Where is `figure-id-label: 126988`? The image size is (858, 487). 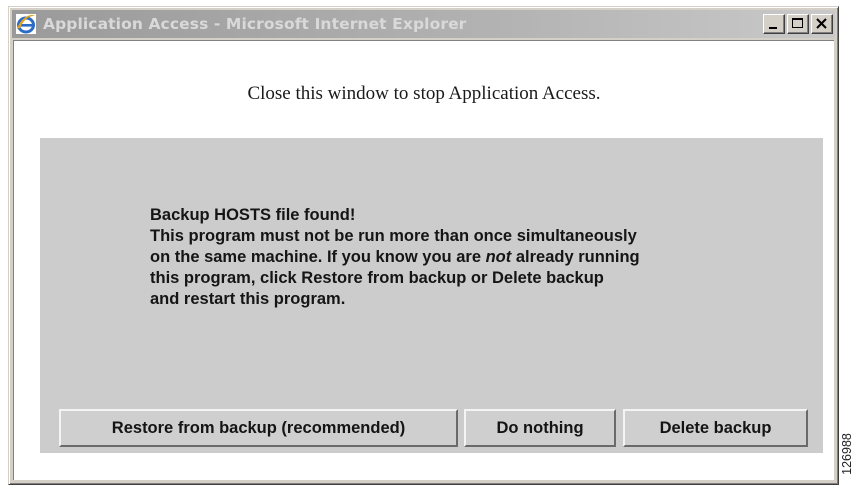
figure-id-label: 126988 is located at coordinates (847, 454).